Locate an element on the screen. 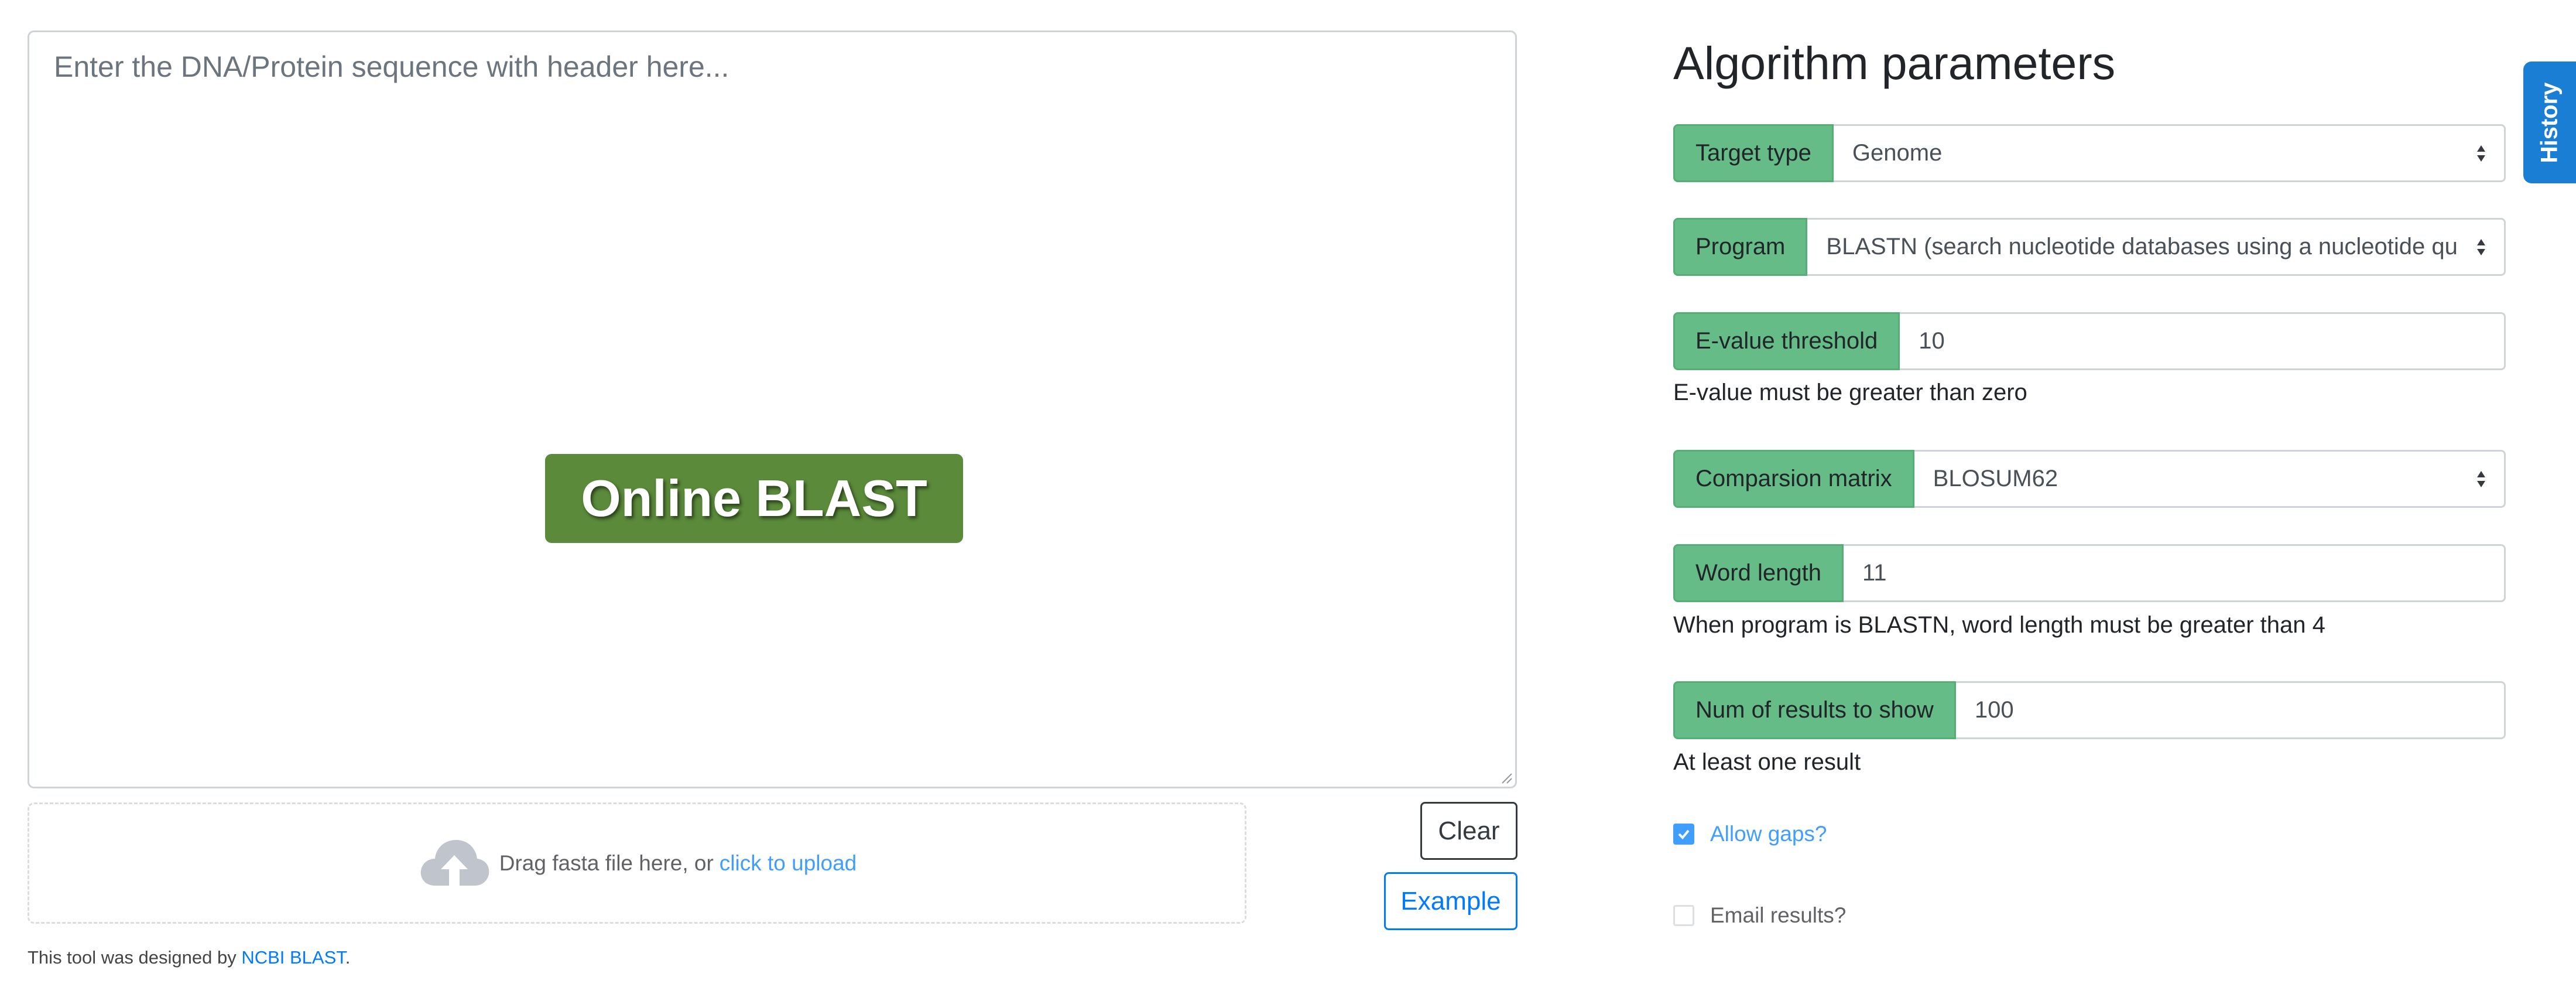 This screenshot has height=994, width=2576. num-results-help-text: At least one result is located at coordinates (1767, 762).